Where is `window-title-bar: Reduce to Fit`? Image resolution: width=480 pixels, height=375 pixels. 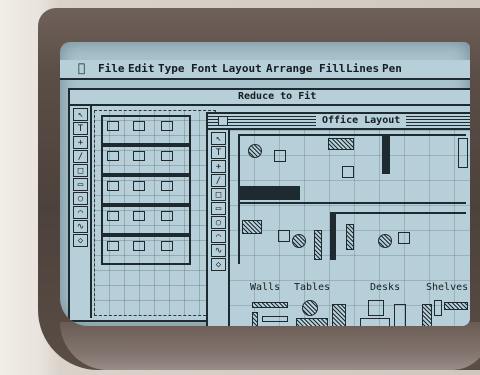 window-title-bar: Reduce to Fit is located at coordinates (270, 98).